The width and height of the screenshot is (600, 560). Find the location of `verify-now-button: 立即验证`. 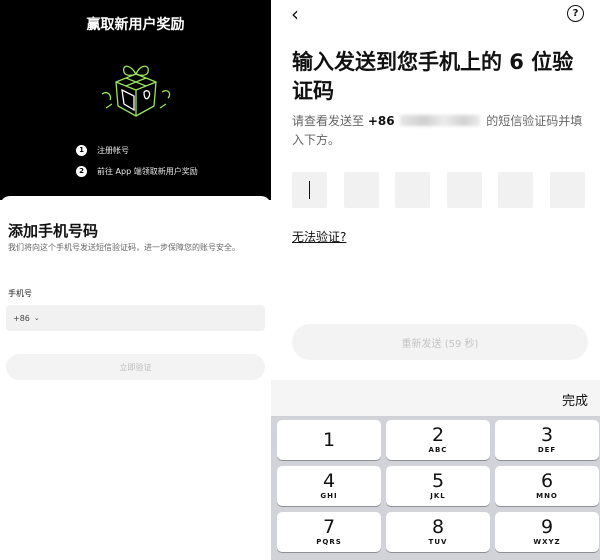

verify-now-button: 立即验证 is located at coordinates (135, 367).